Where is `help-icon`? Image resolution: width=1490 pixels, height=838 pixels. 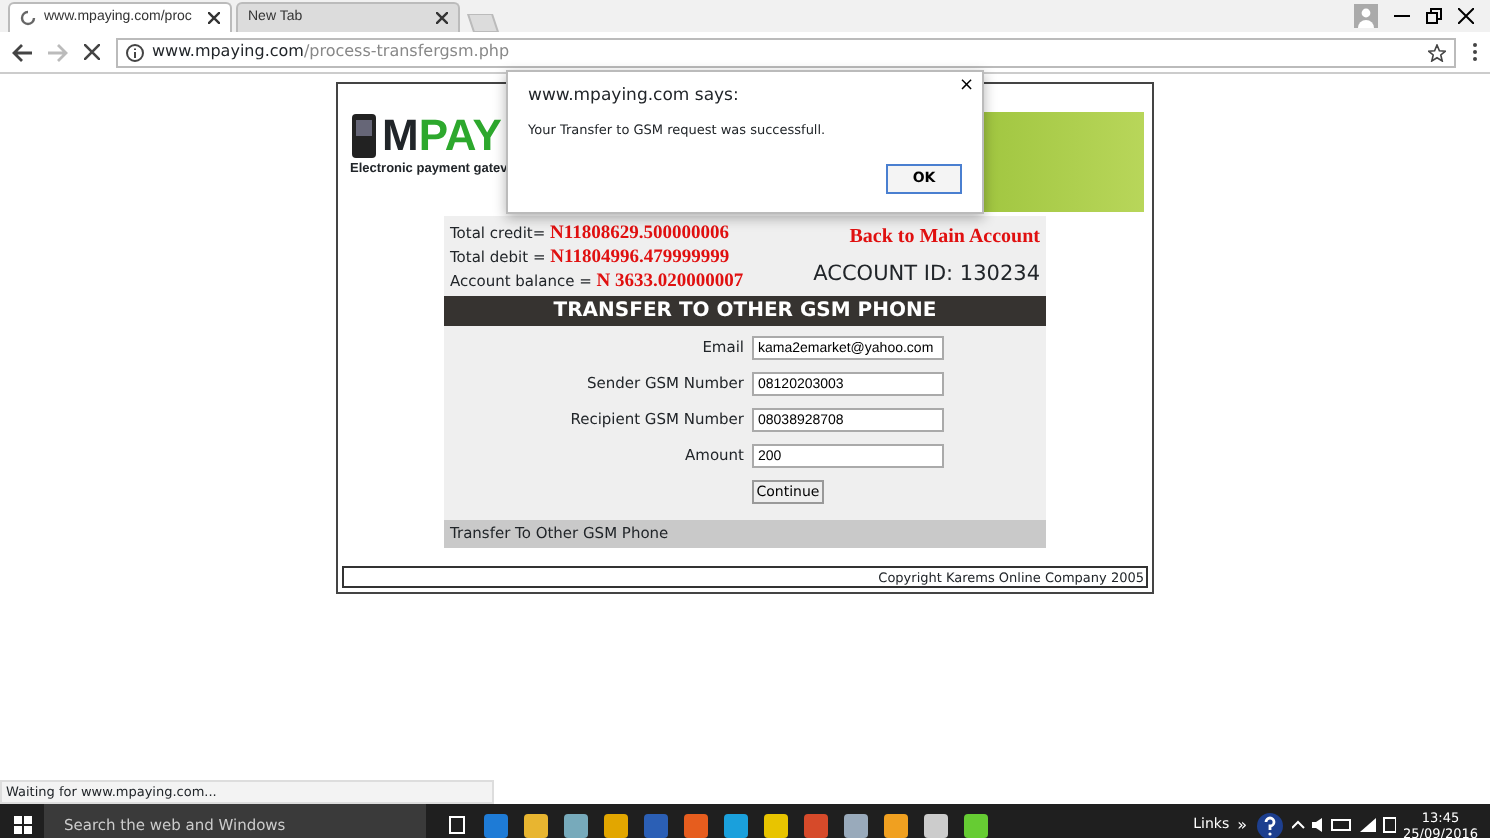
help-icon is located at coordinates (1269, 824).